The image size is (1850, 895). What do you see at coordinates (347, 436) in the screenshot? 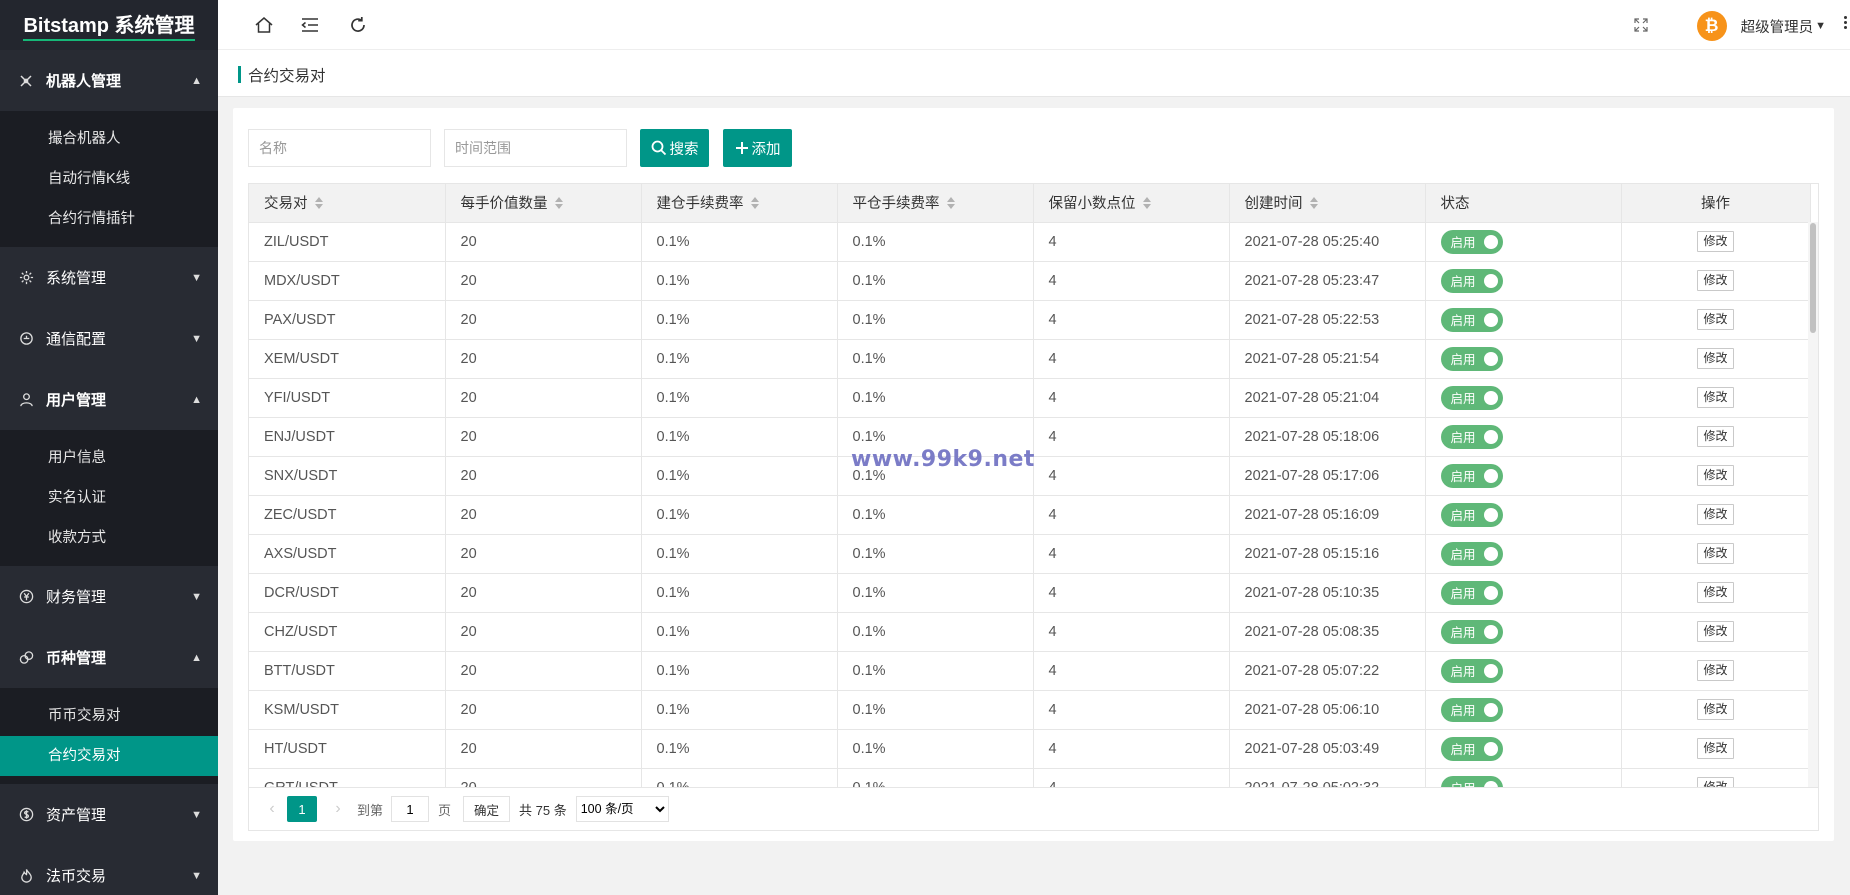
I see `cell-pair: ENJ/USDT` at bounding box center [347, 436].